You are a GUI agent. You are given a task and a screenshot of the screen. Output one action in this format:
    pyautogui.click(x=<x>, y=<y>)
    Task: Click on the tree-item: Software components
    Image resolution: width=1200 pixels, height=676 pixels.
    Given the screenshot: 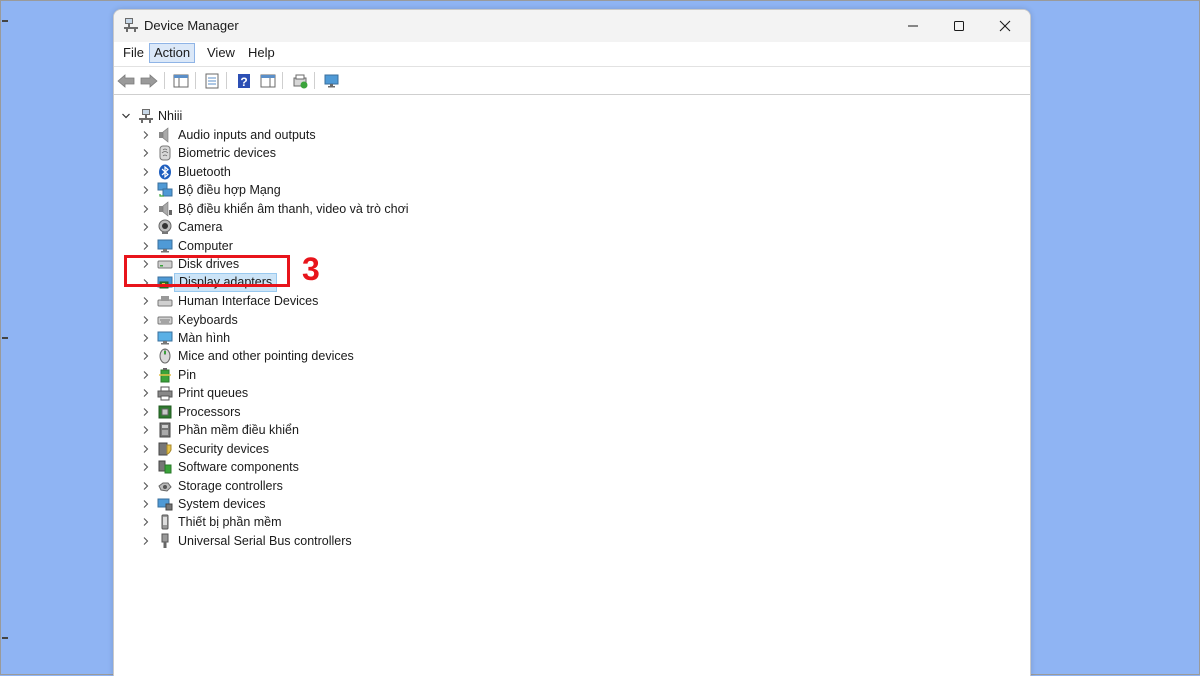 What is the action you would take?
    pyautogui.click(x=414, y=467)
    